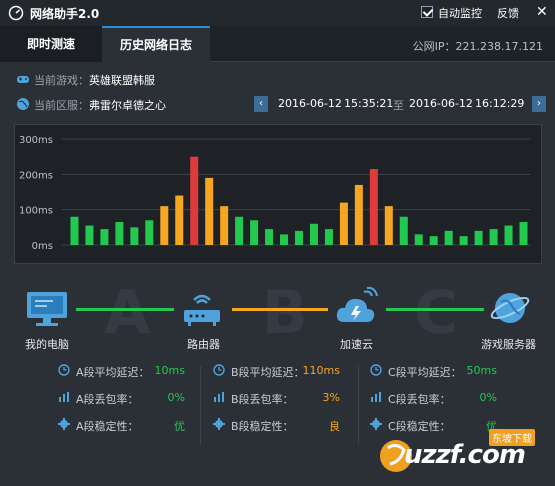 The width and height of the screenshot is (555, 486). Describe the element at coordinates (277, 44) in the screenshot. I see `tab-bar: 即时测速 历史网络日志 公网IP：221.238.17.121` at that location.